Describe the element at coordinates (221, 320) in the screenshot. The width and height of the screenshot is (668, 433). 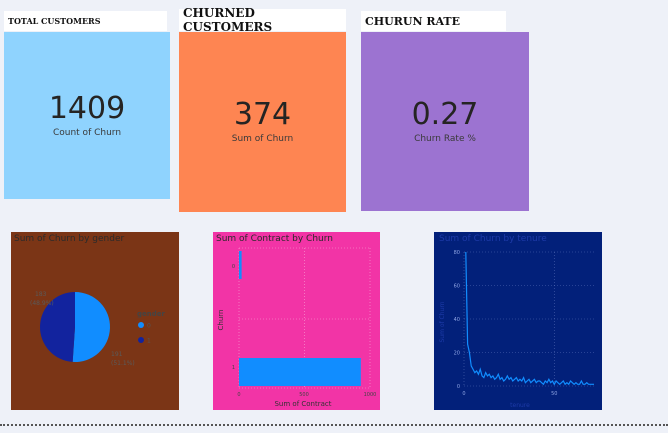
I see `bar-yaxis-label: Churn` at that location.